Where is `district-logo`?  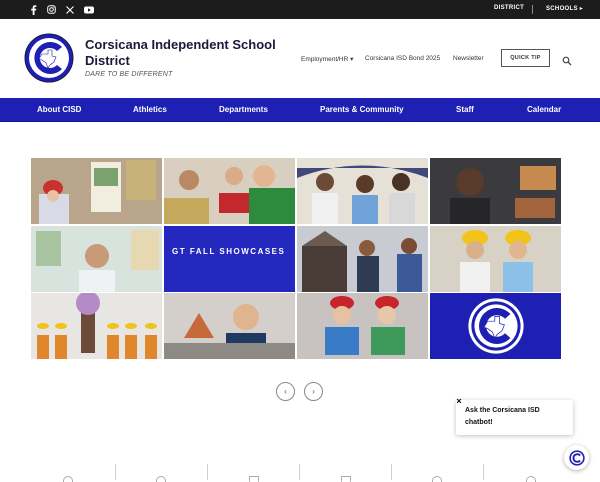 district-logo is located at coordinates (49, 58).